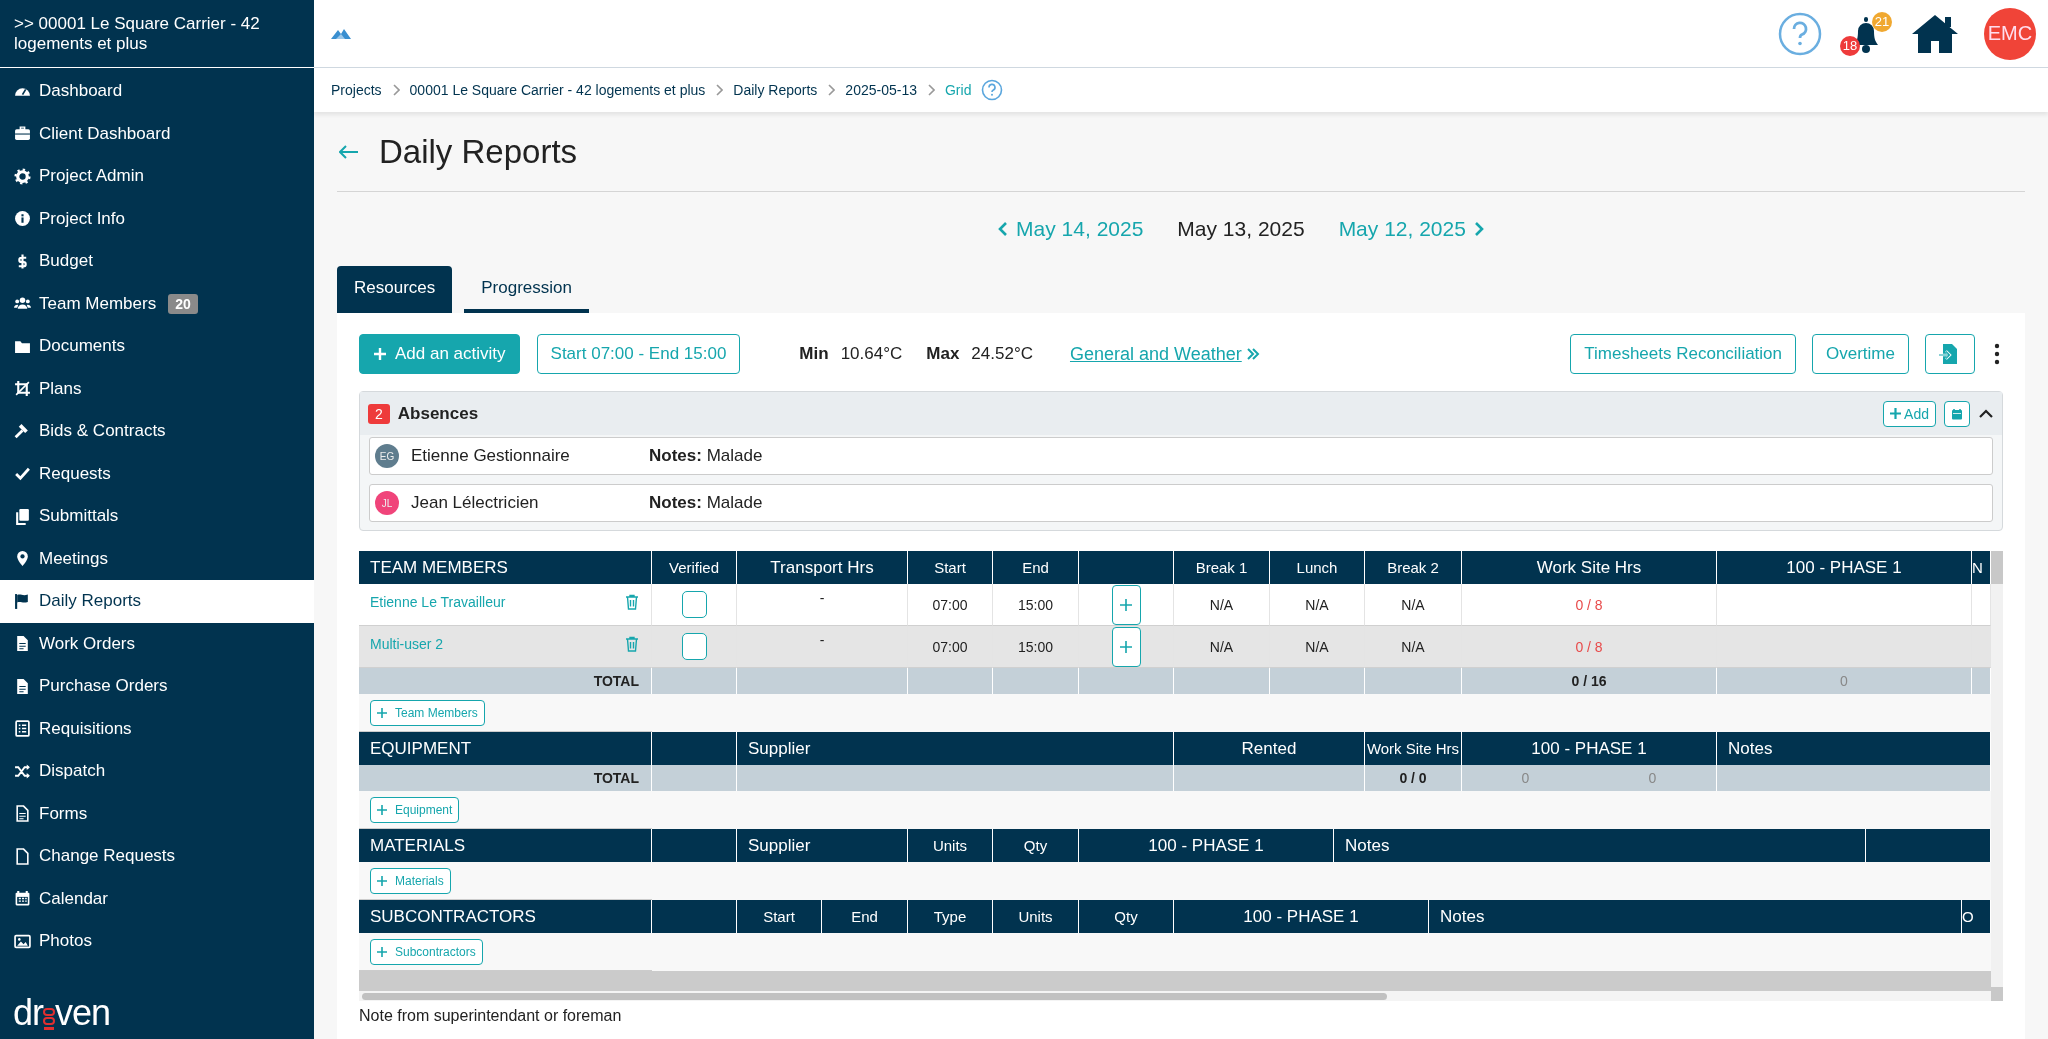 Image resolution: width=2048 pixels, height=1039 pixels. Describe the element at coordinates (157, 643) in the screenshot. I see `sidebar-item: Work Orders` at that location.